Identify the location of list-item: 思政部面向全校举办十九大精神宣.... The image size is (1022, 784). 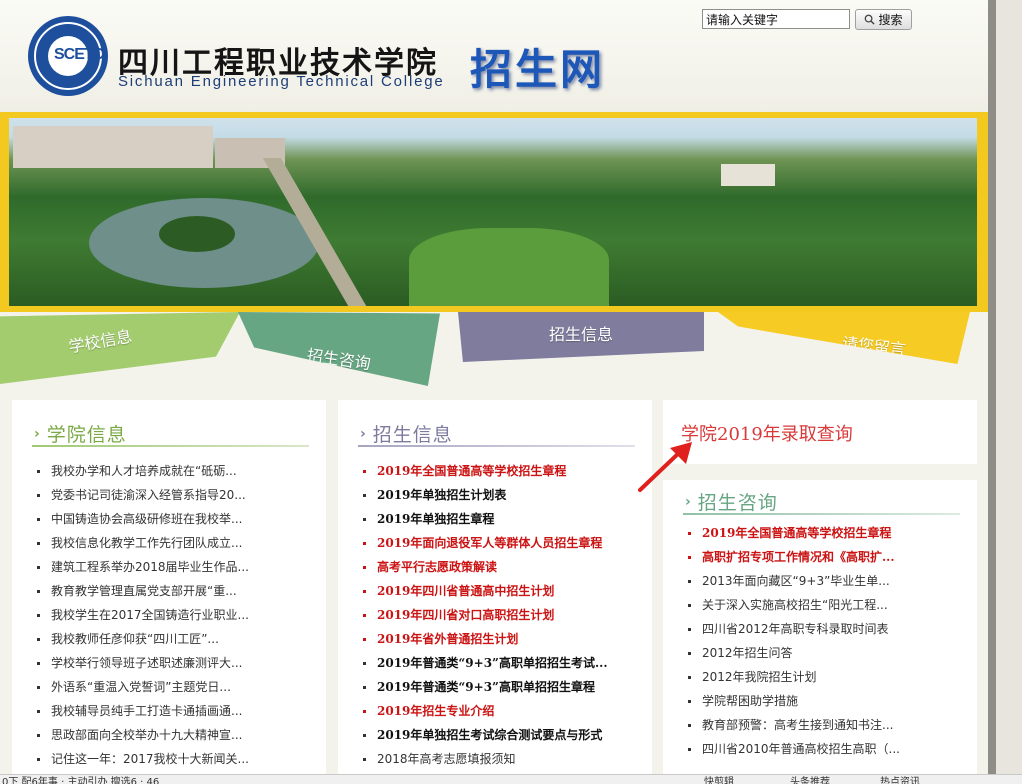
(174, 738).